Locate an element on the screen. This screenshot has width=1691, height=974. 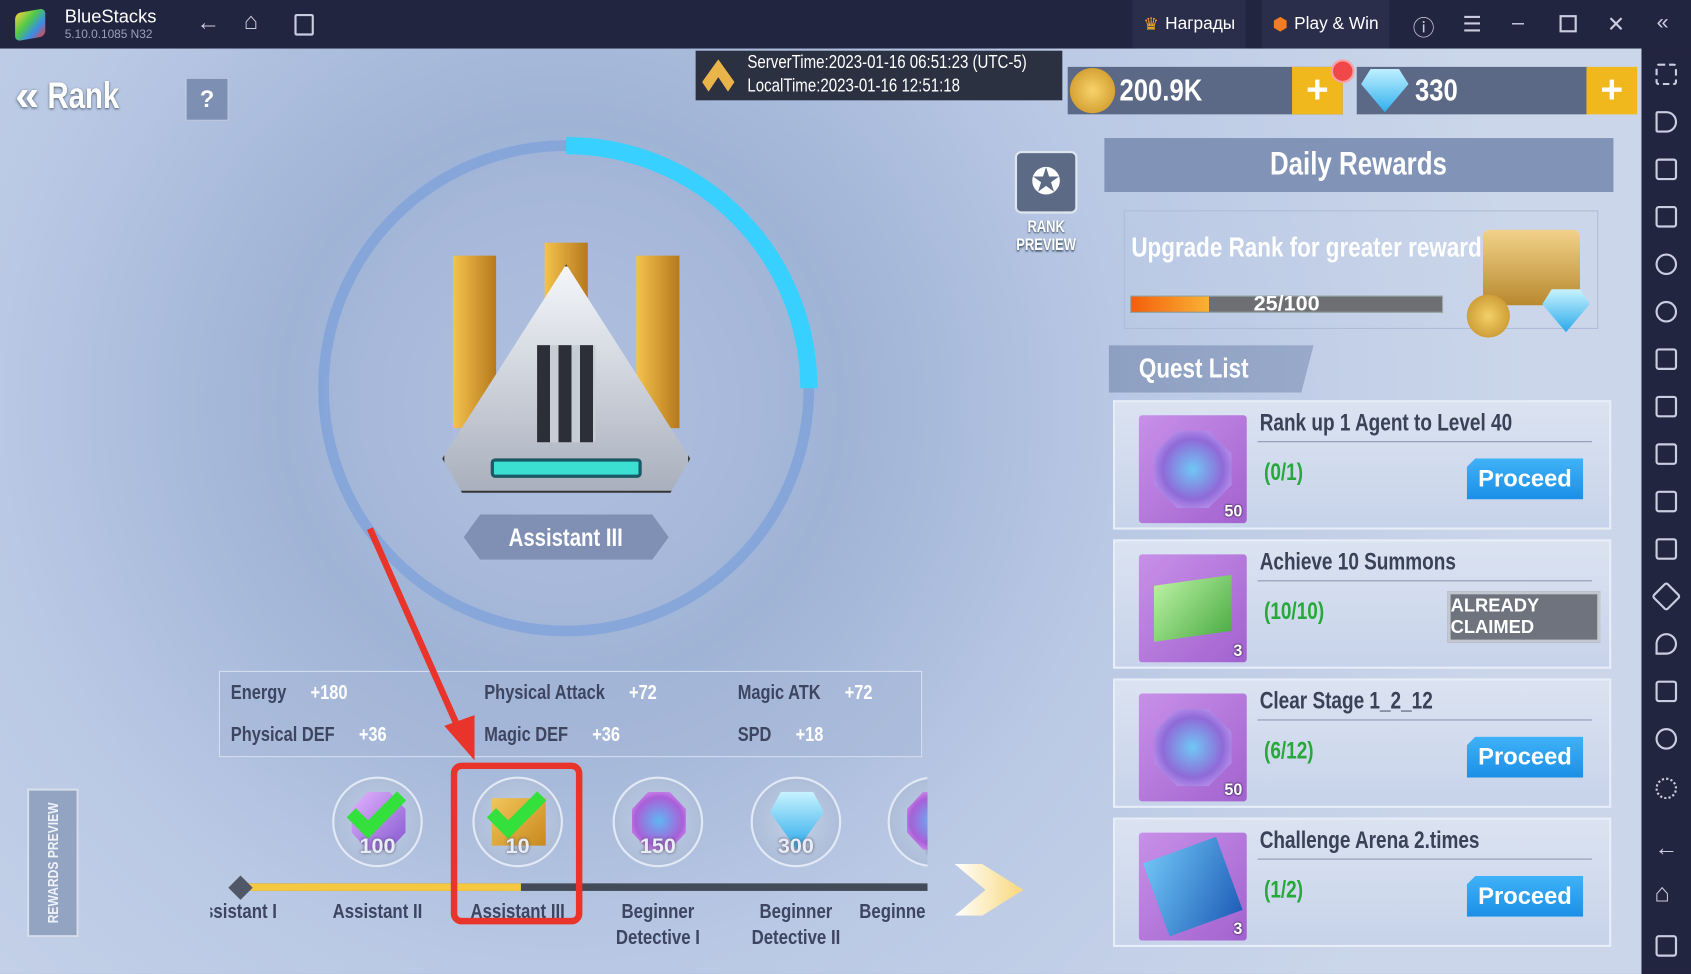
crown-icon: ♛ is located at coordinates (1151, 24).